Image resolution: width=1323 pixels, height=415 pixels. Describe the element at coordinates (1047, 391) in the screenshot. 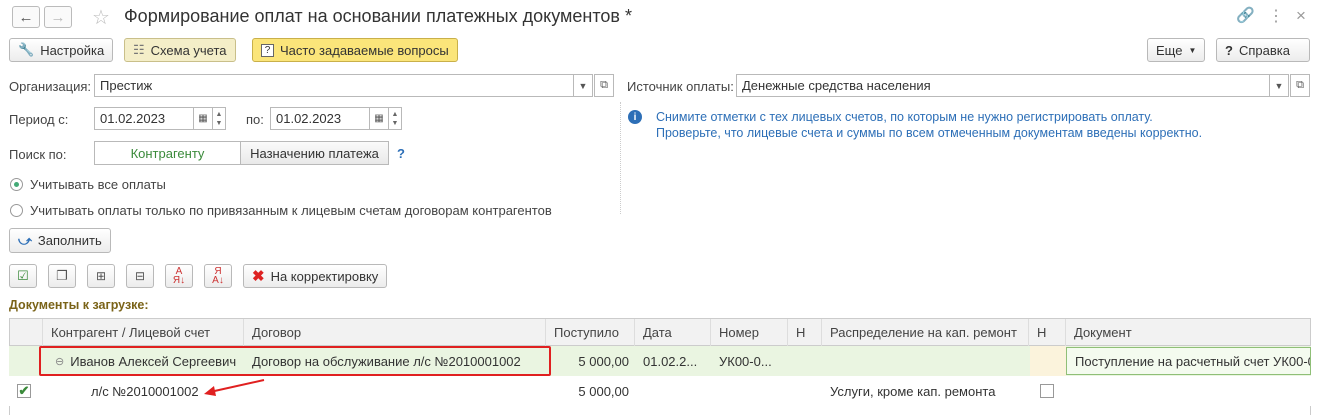

I see `capital-repair-checkbox` at that location.